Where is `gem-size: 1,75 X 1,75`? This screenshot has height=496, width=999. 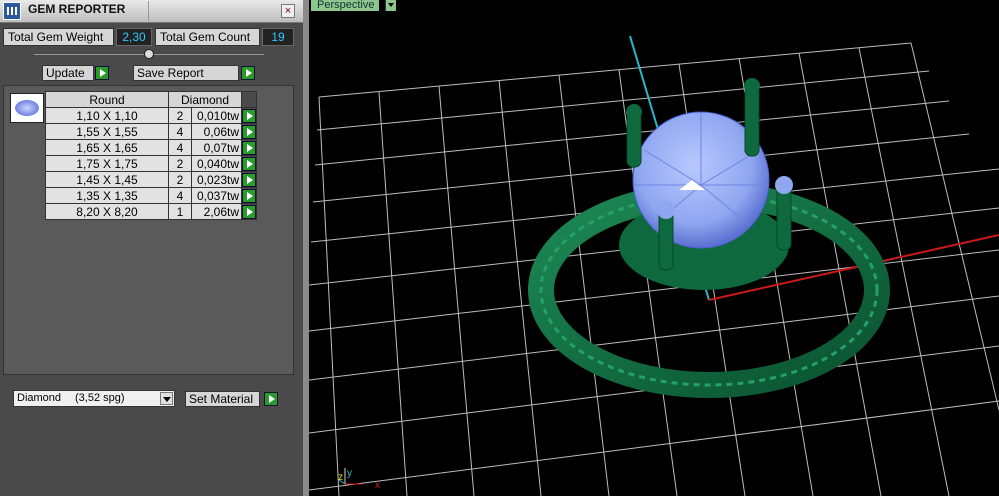
gem-size: 1,75 X 1,75 is located at coordinates (107, 163).